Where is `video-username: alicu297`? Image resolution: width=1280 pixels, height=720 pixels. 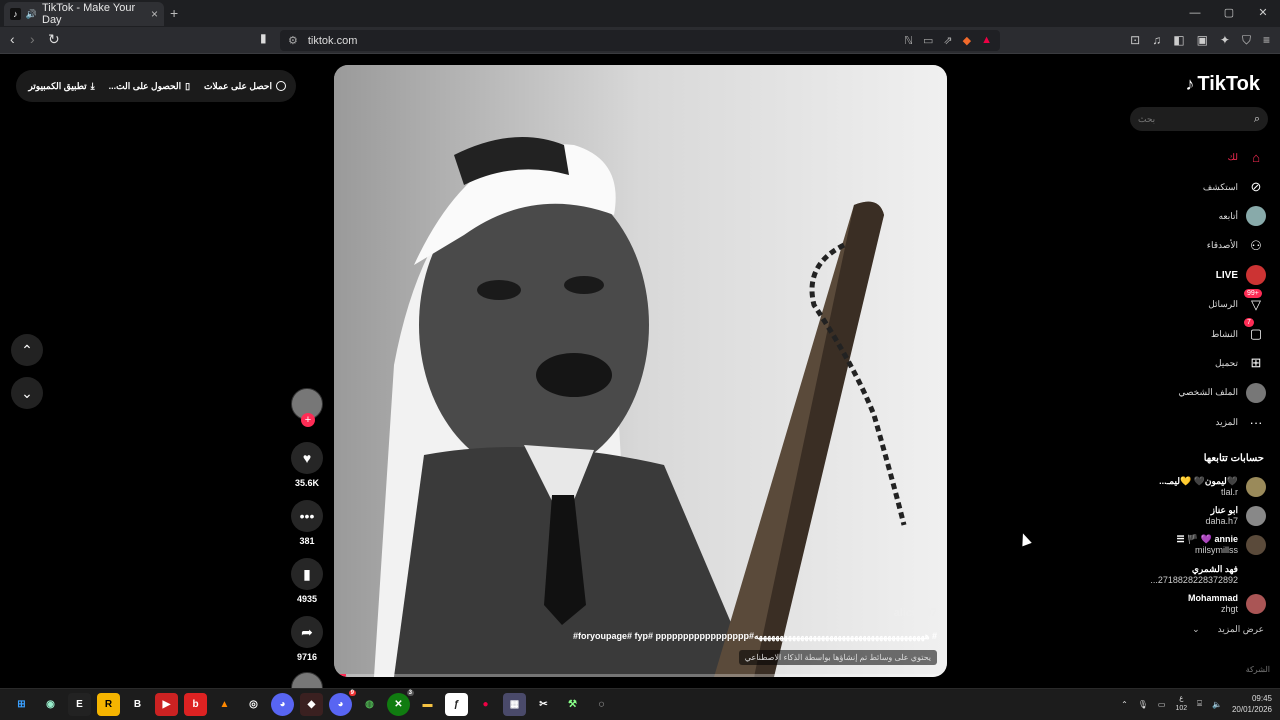 video-username: alicu297 is located at coordinates (915, 613).